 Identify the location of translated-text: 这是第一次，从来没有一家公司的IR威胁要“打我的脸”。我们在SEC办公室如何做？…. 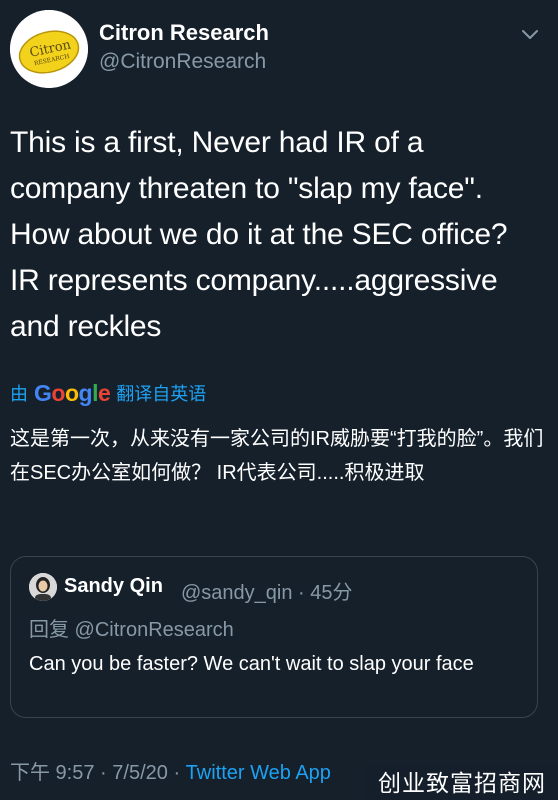
(277, 456).